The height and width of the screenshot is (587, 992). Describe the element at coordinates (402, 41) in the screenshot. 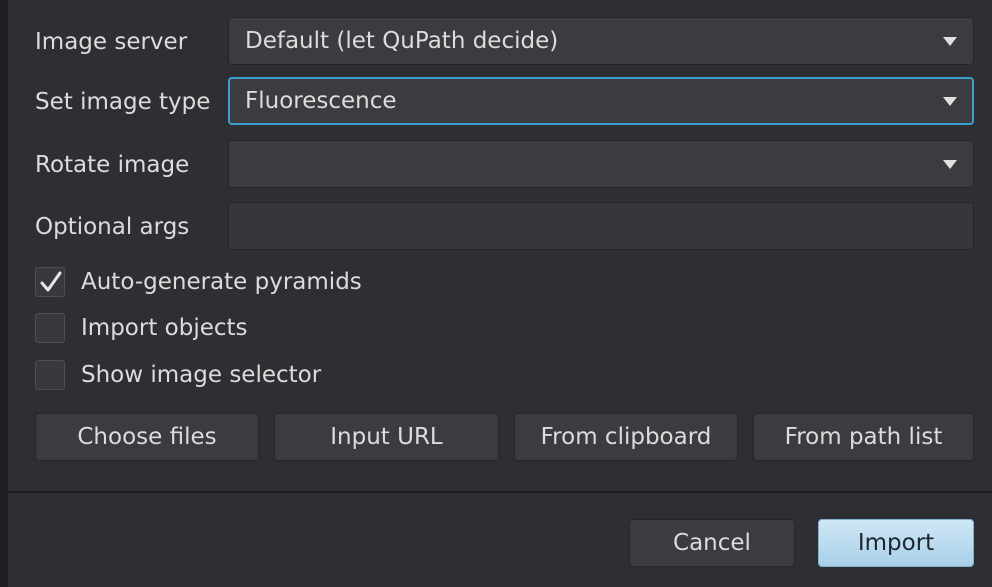

I see `image-server-value: Default (let QuPath decide)` at that location.